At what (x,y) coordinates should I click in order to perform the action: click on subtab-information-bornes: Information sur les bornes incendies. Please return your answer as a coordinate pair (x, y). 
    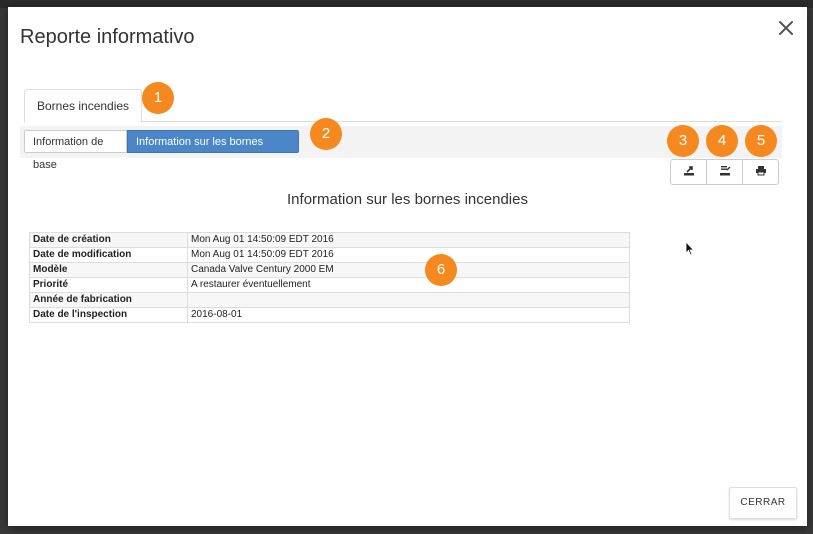
    Looking at the image, I should click on (213, 150).